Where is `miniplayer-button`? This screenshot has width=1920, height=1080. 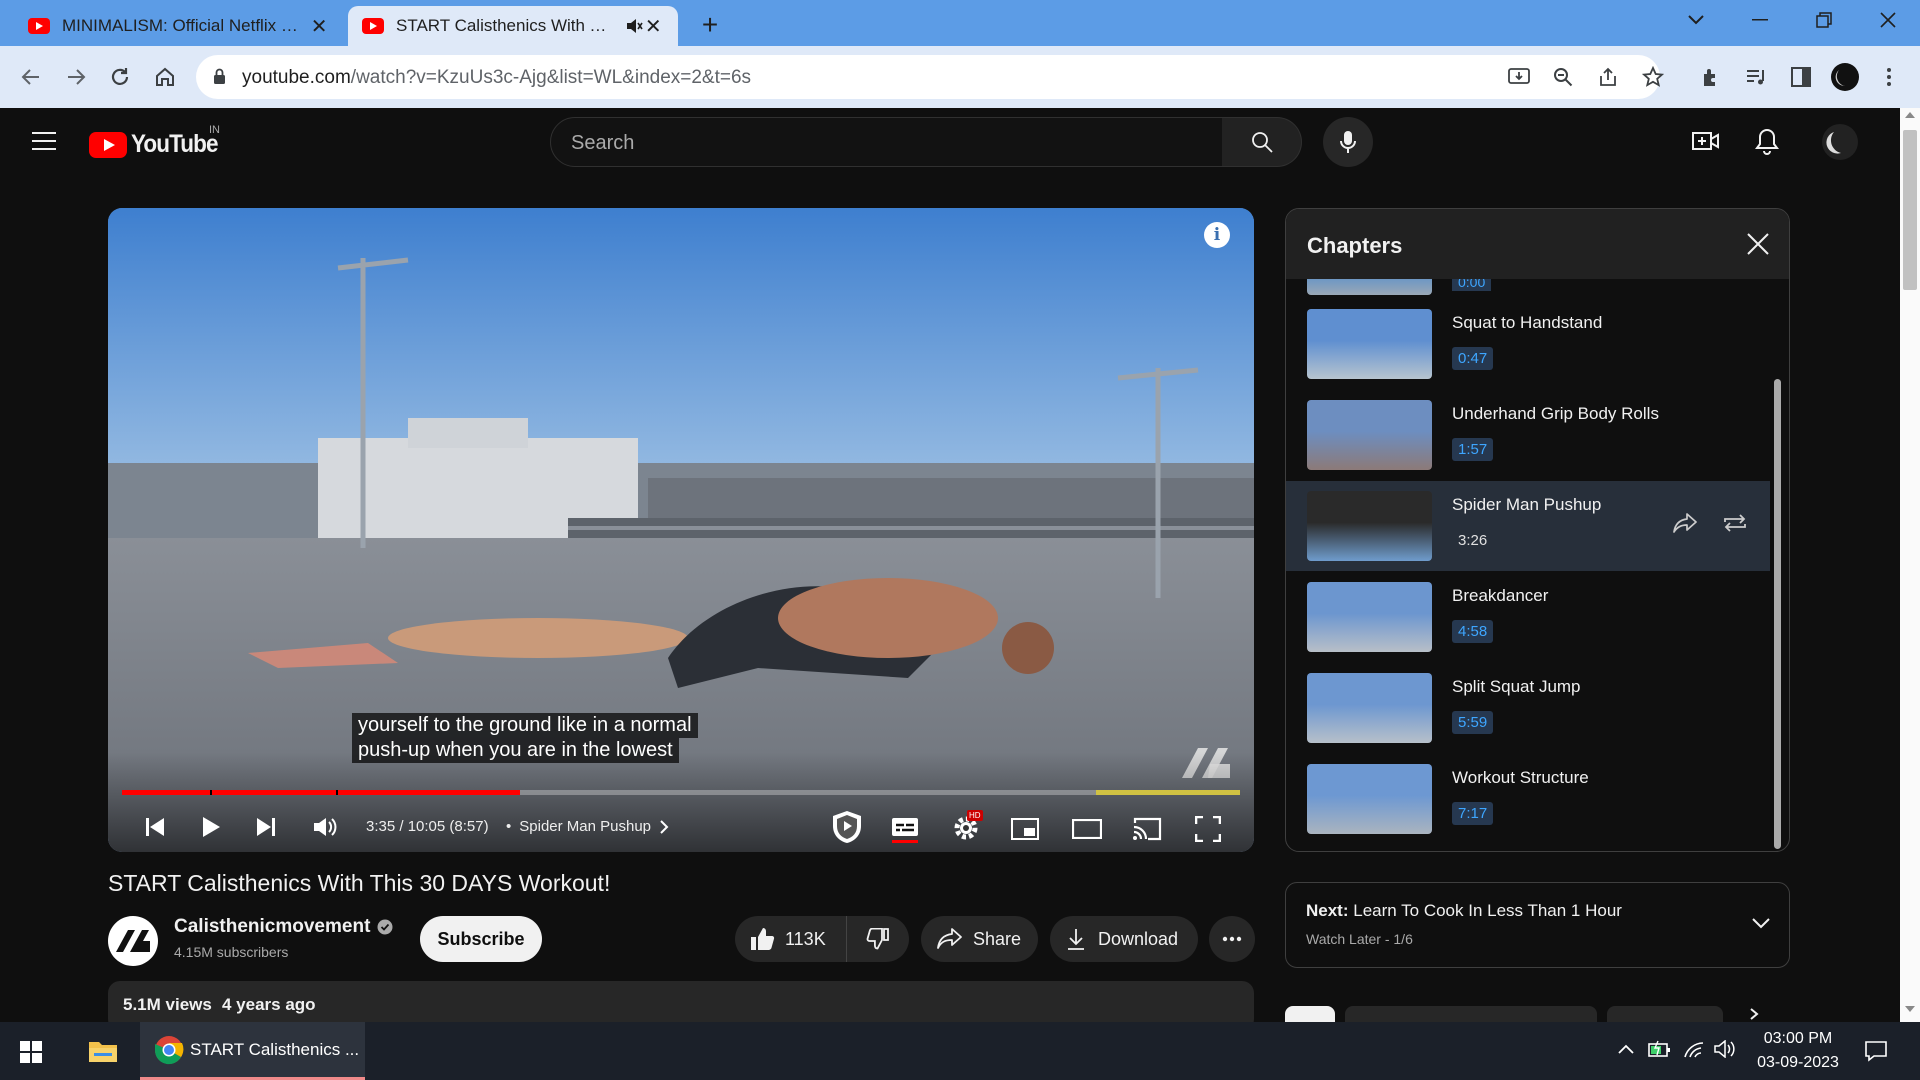 miniplayer-button is located at coordinates (1025, 829).